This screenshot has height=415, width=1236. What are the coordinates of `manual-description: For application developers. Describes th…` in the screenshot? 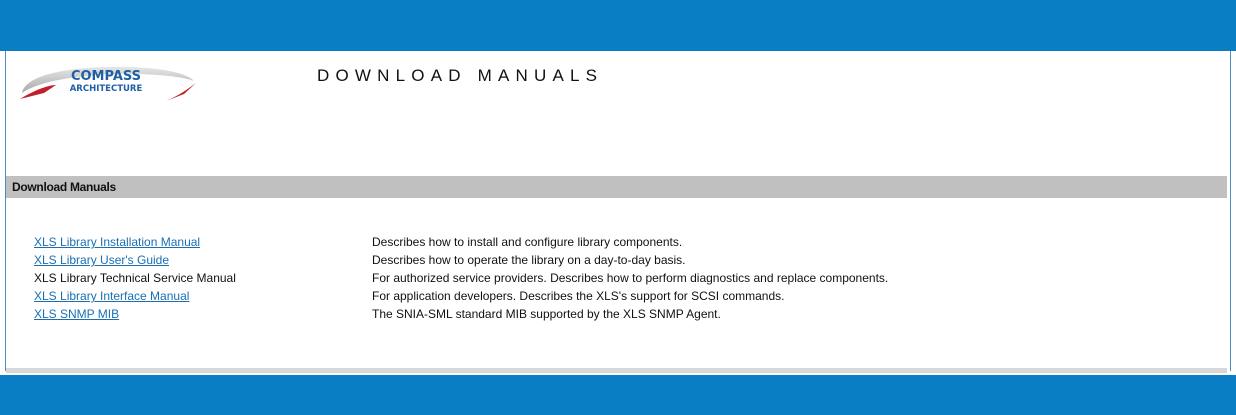 It's located at (578, 296).